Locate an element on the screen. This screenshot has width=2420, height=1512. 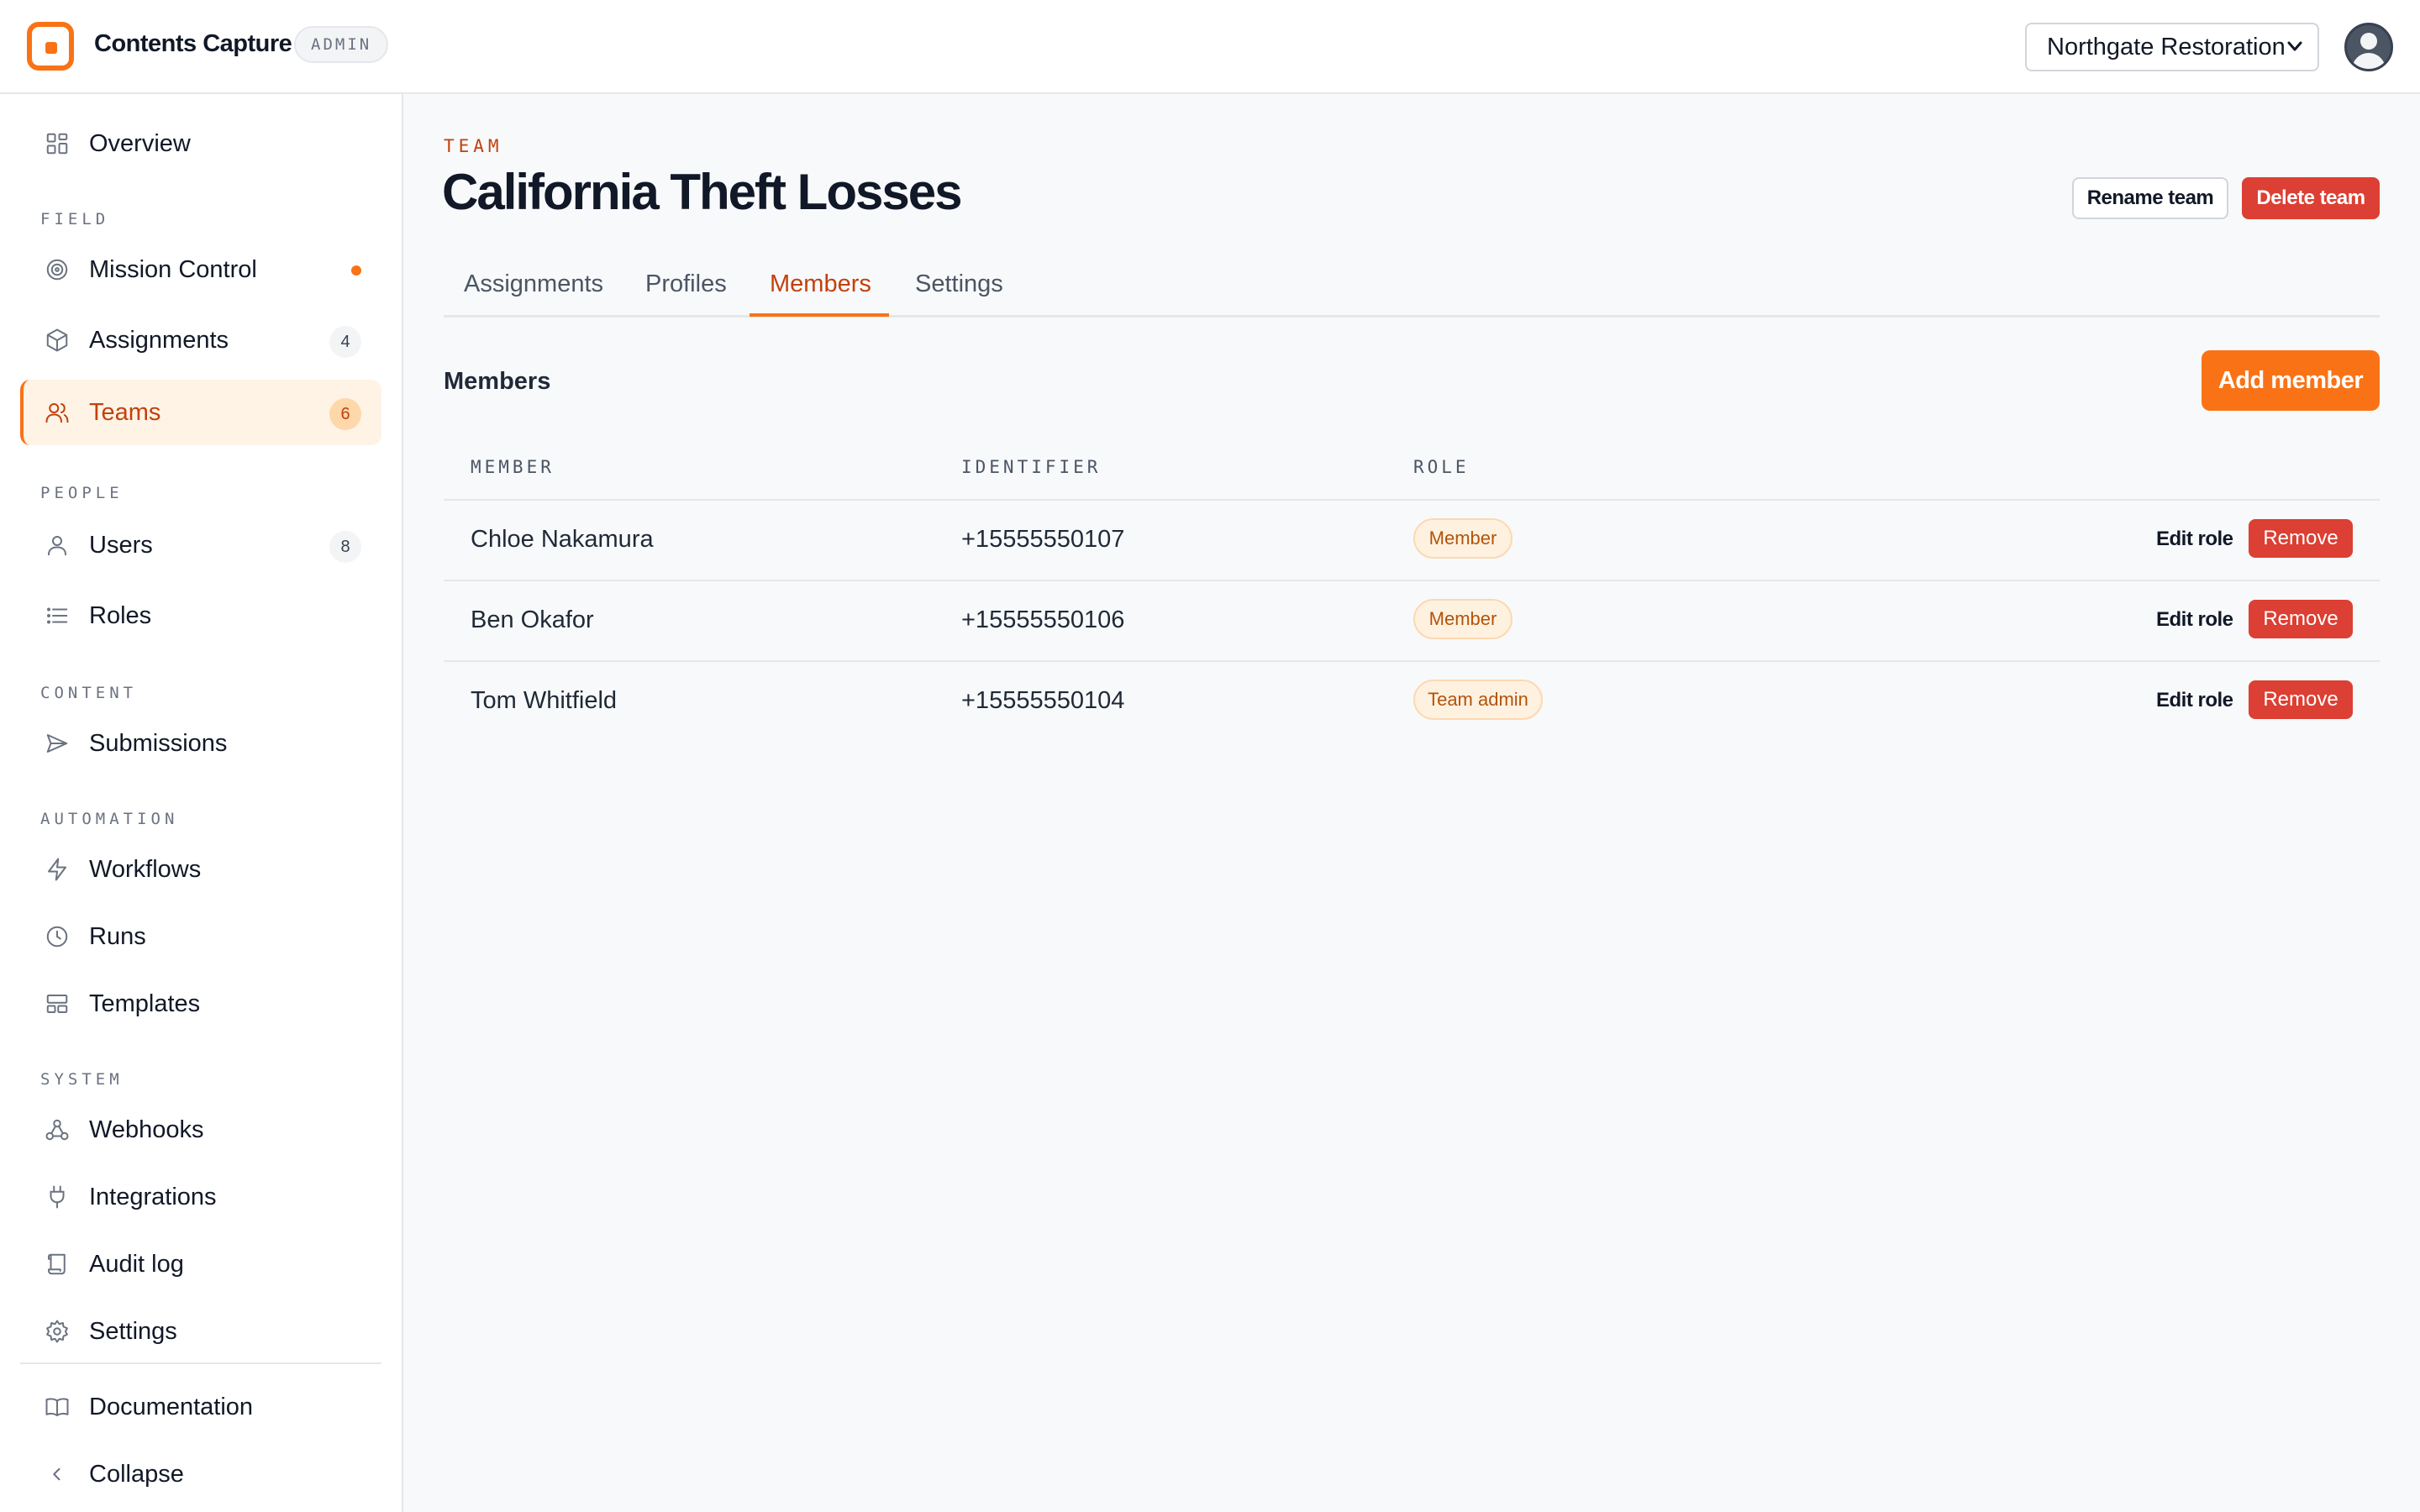
member-name: Tom Whitfield is located at coordinates (544, 700).